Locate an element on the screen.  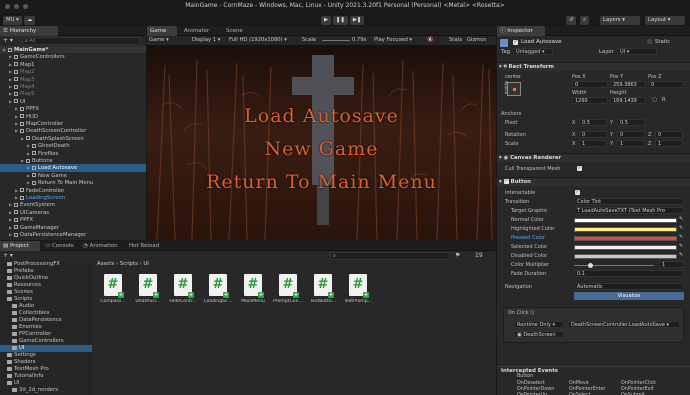
hierarchy-item: ▶ Map1 is located at coordinates (73, 64).